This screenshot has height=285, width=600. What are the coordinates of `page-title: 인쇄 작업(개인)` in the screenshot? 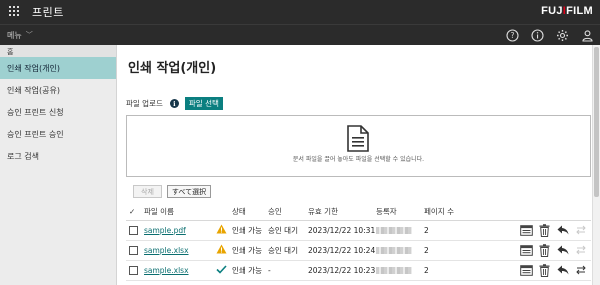 It's located at (172, 68).